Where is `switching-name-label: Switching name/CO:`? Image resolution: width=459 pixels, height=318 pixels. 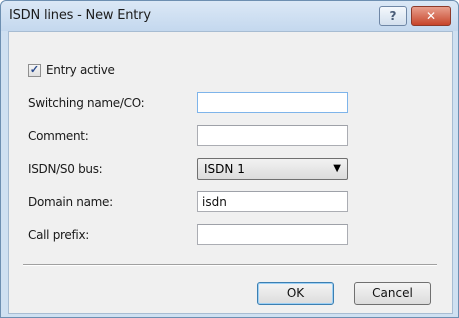
switching-name-label: Switching name/CO: is located at coordinates (86, 103).